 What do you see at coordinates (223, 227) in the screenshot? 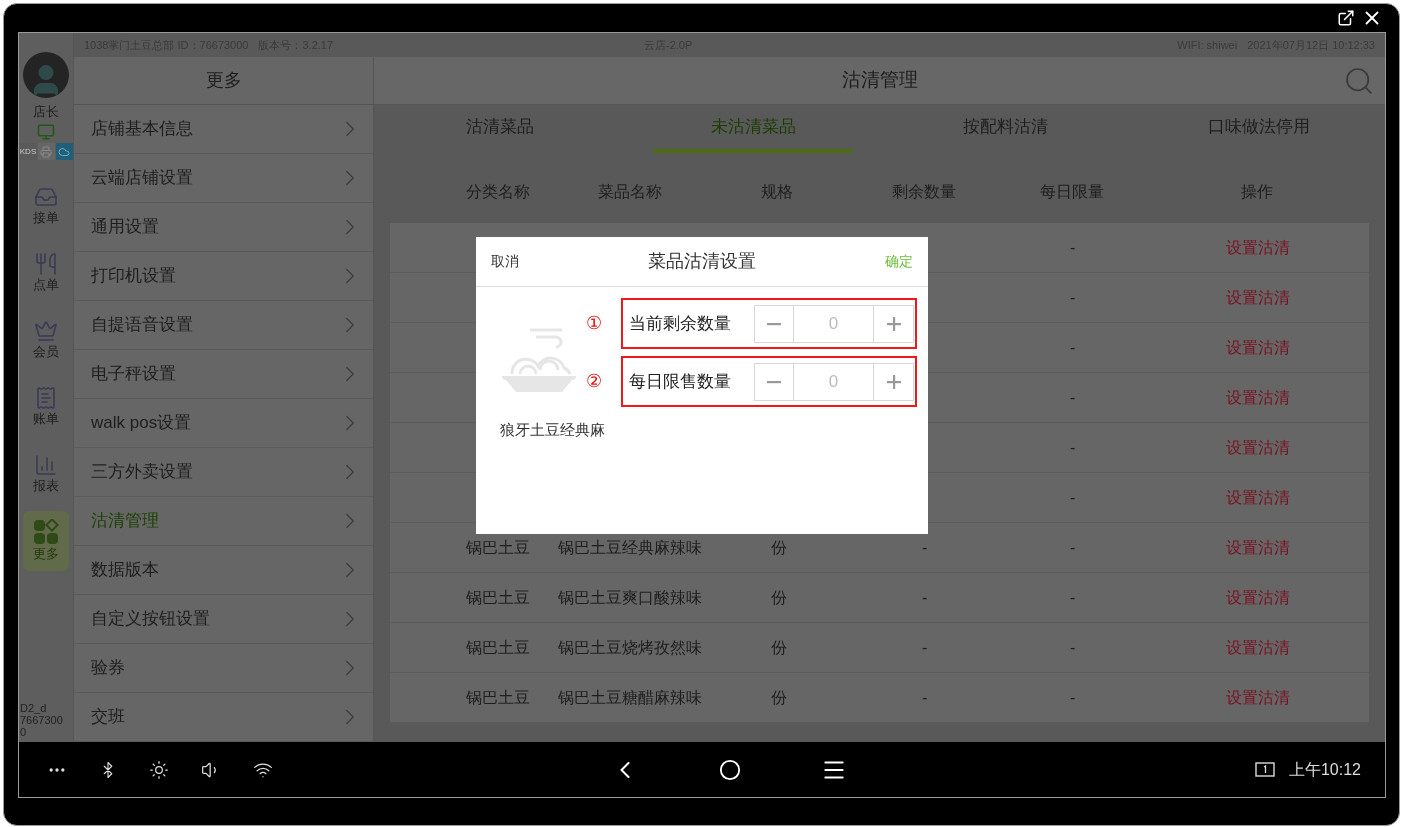
I see `menu-item: 通用设置` at bounding box center [223, 227].